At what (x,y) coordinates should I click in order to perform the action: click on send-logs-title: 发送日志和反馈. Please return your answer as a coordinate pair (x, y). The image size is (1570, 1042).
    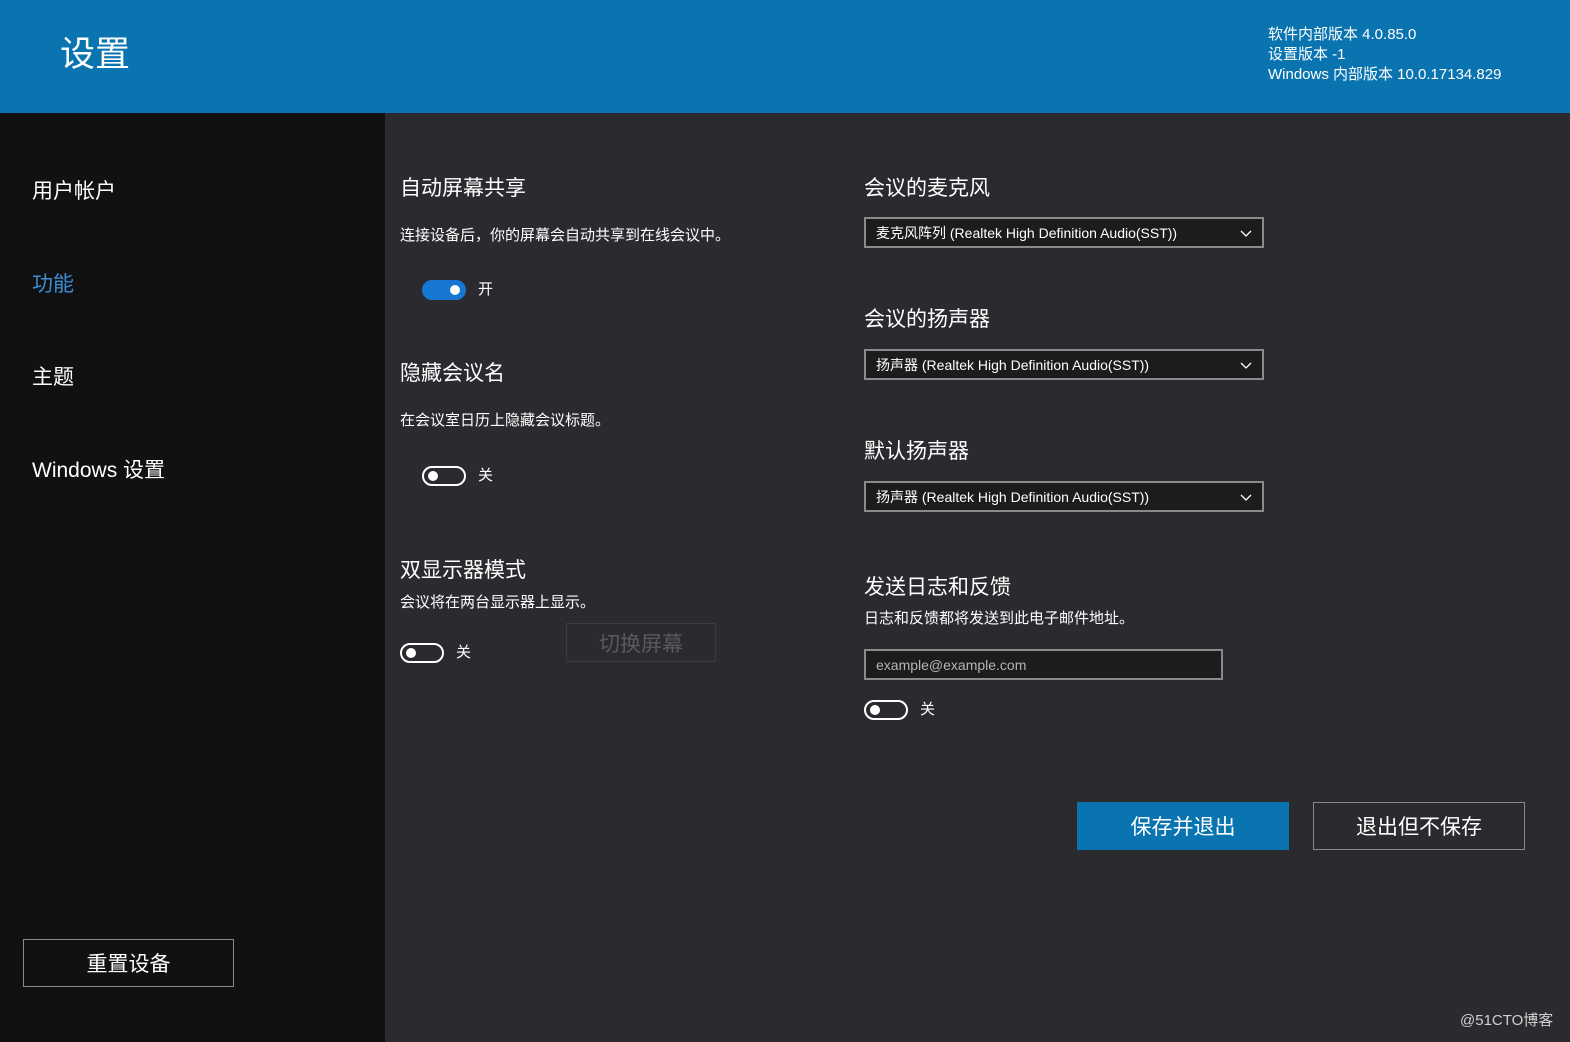
    Looking at the image, I should click on (937, 587).